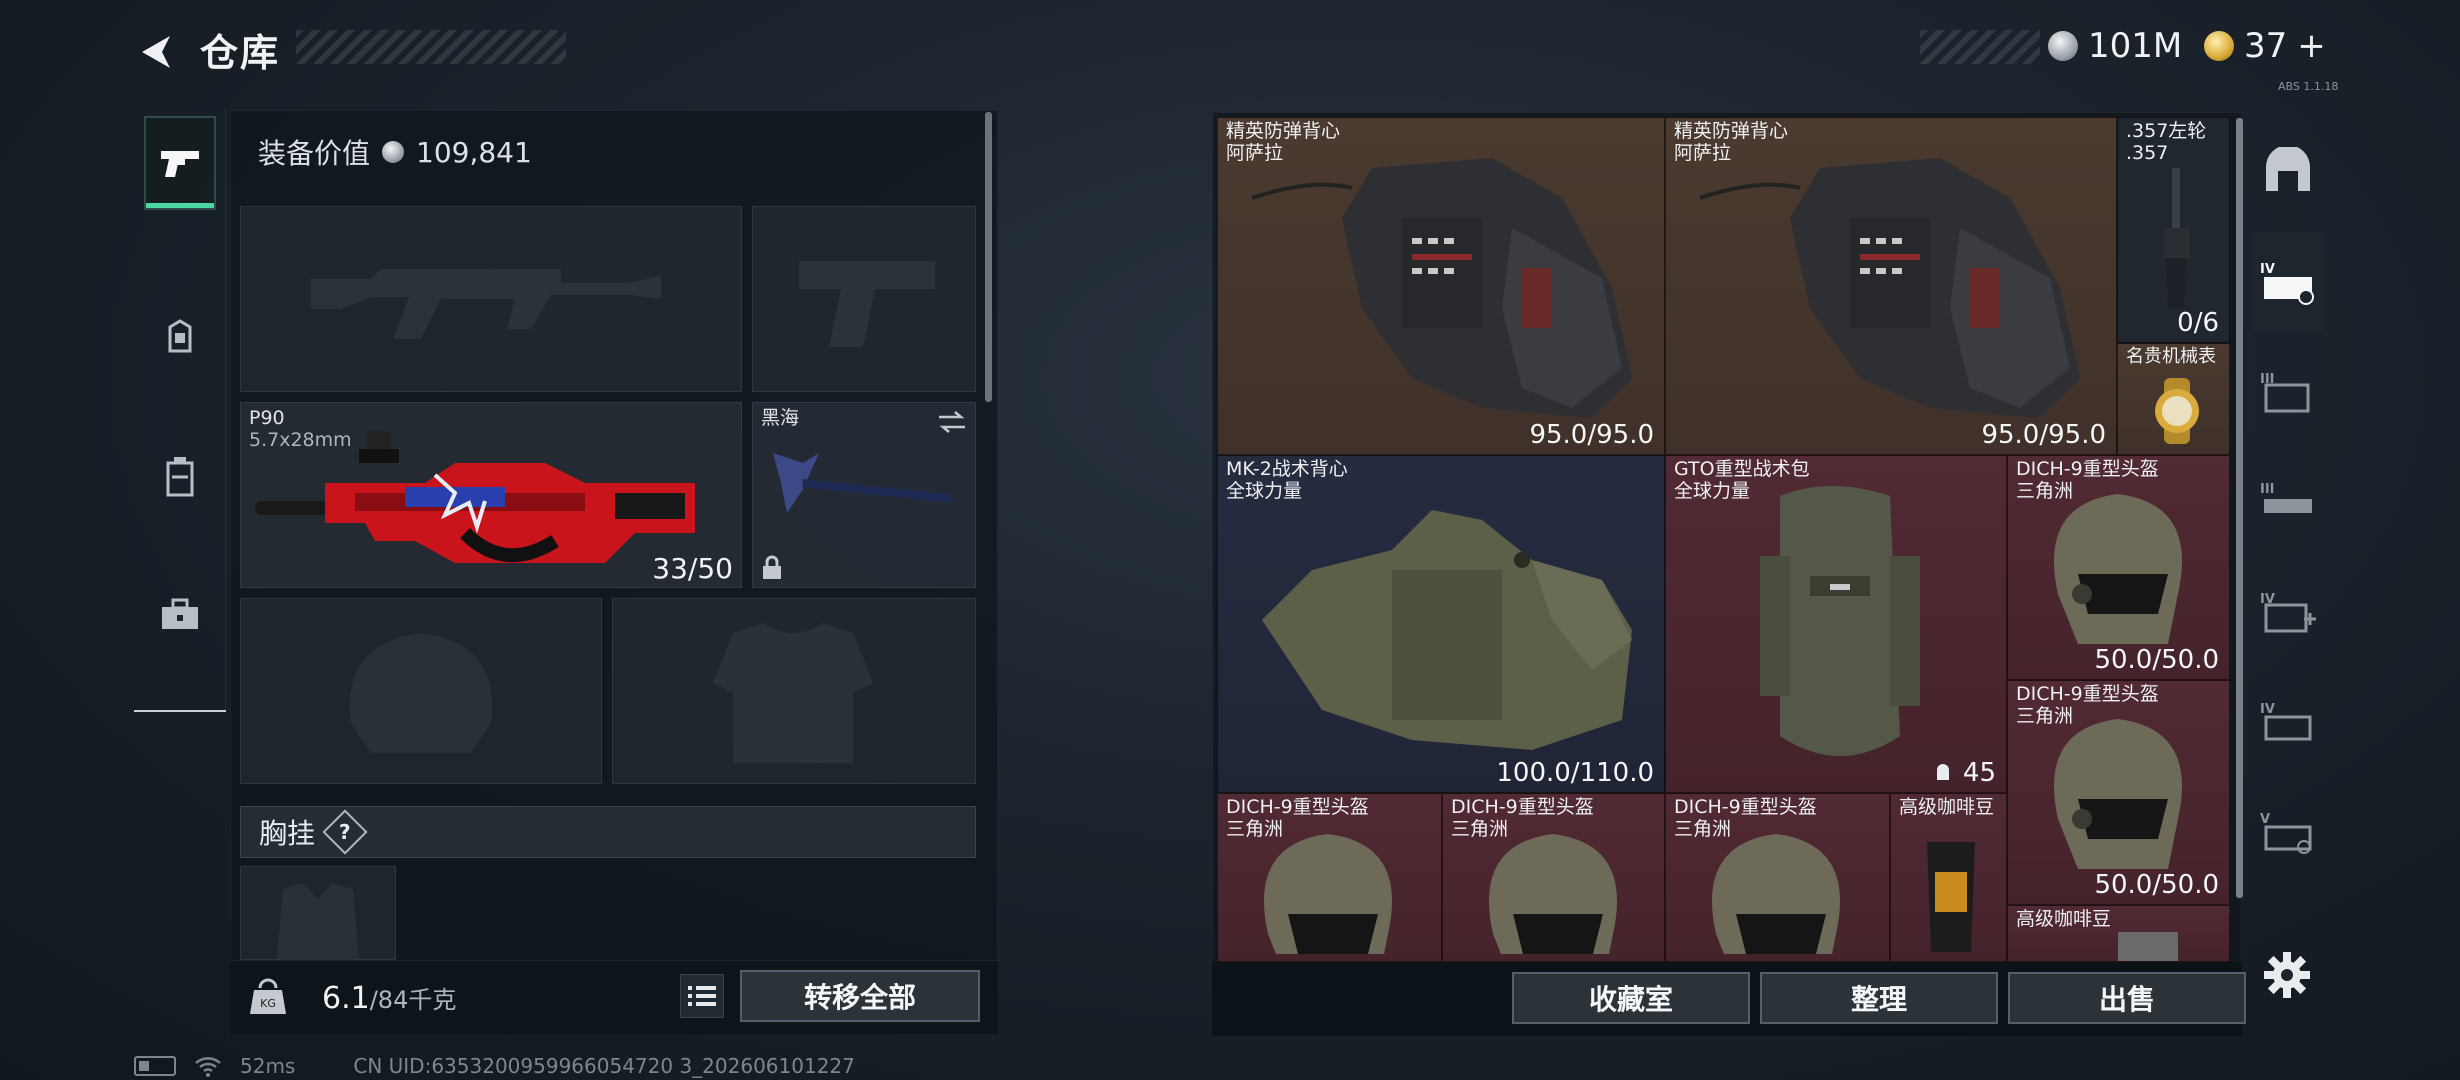 This screenshot has width=2460, height=1080. Describe the element at coordinates (863, 483) in the screenshot. I see `axe-weapon-image` at that location.